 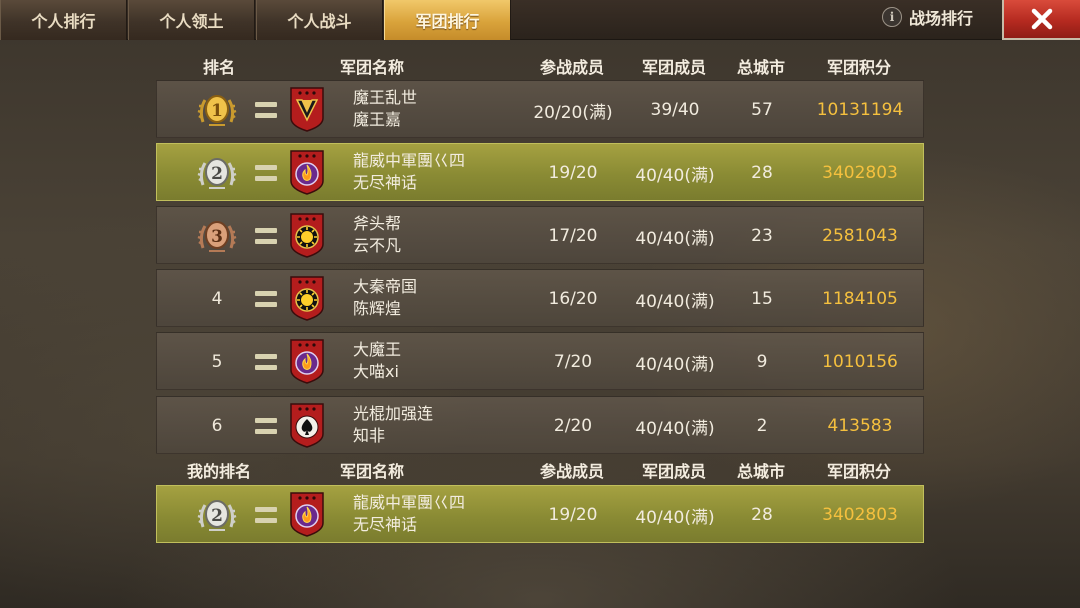 What do you see at coordinates (393, 413) in the screenshot?
I see `legion-name: 光棍加强连` at bounding box center [393, 413].